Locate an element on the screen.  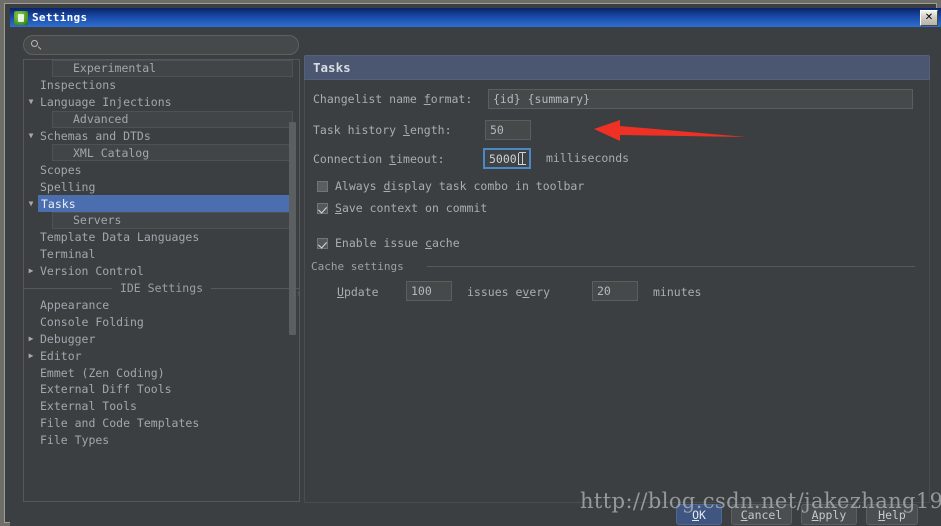
group-divider is located at coordinates (671, 266).